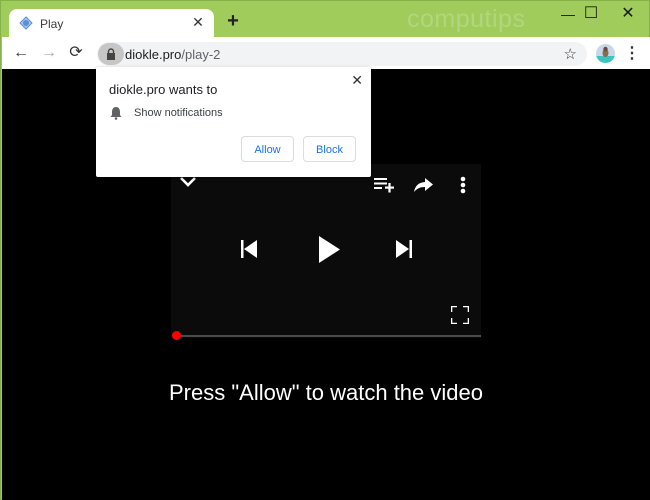 This screenshot has height=500, width=650. What do you see at coordinates (201, 54) in the screenshot?
I see `url-path: /play-2` at bounding box center [201, 54].